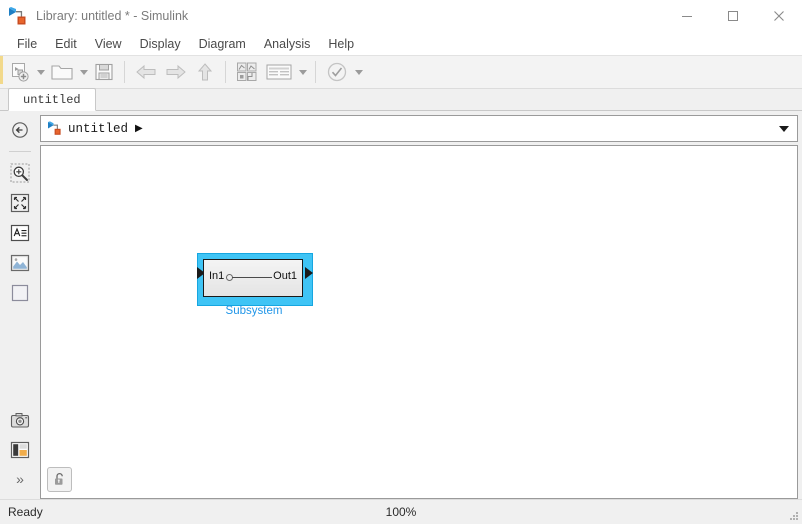 The height and width of the screenshot is (524, 802). What do you see at coordinates (20, 151) in the screenshot?
I see `rail-divider` at bounding box center [20, 151].